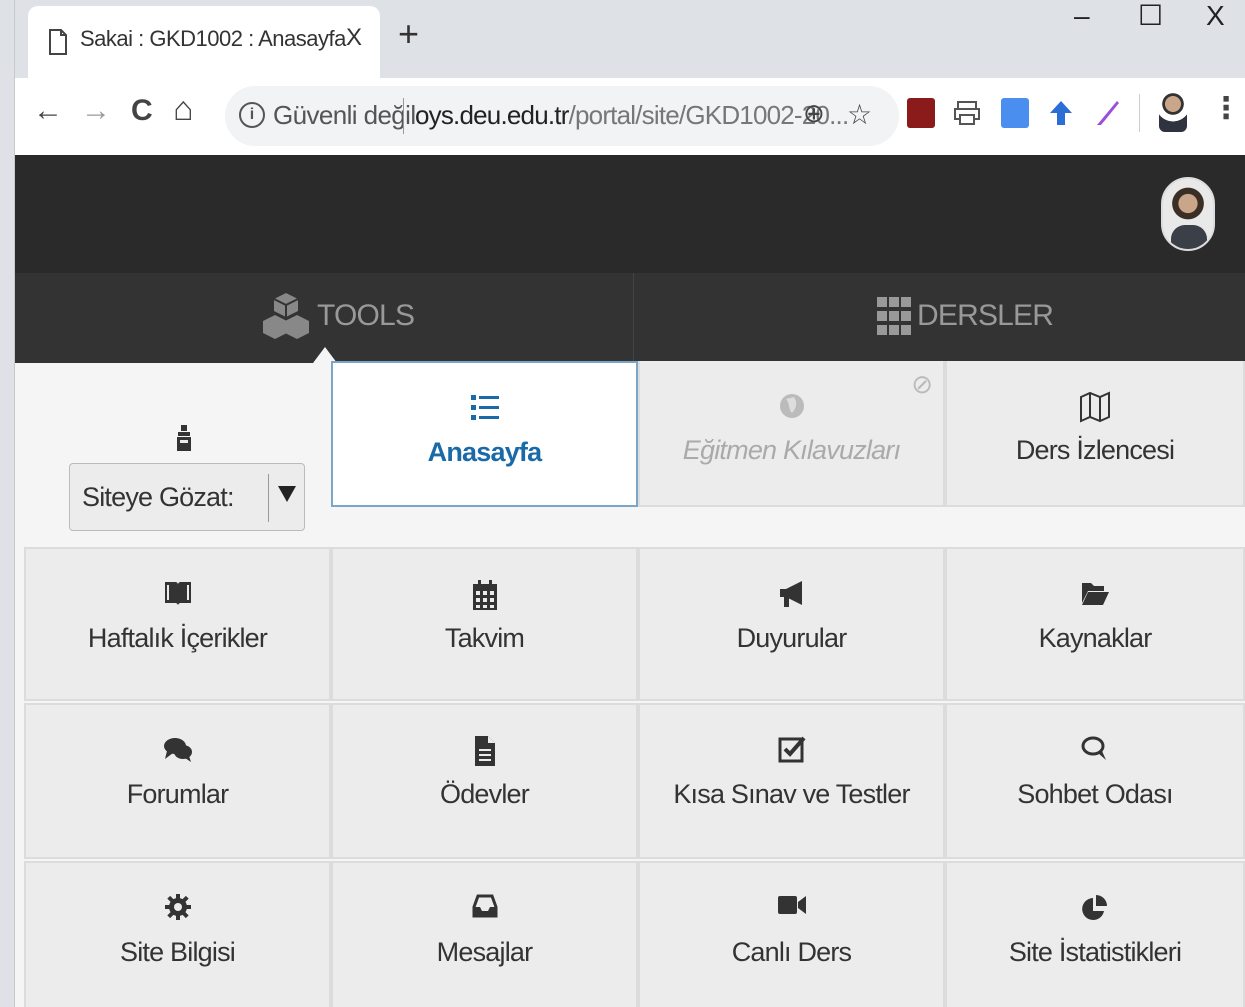  What do you see at coordinates (1095, 450) in the screenshot?
I see `tool-label: Ders İzlencesi` at bounding box center [1095, 450].